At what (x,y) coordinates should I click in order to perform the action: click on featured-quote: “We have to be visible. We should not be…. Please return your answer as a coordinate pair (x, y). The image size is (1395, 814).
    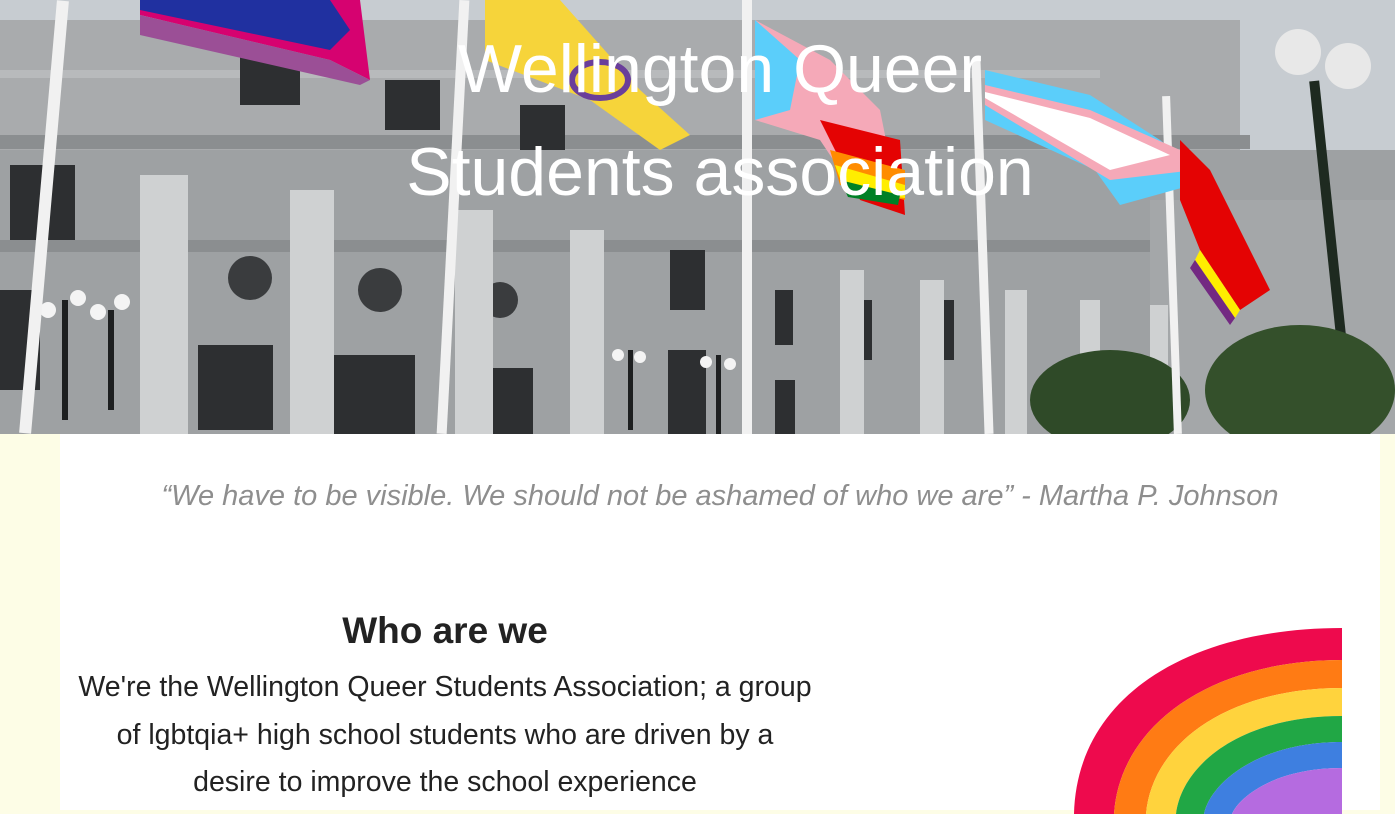
    Looking at the image, I should click on (720, 496).